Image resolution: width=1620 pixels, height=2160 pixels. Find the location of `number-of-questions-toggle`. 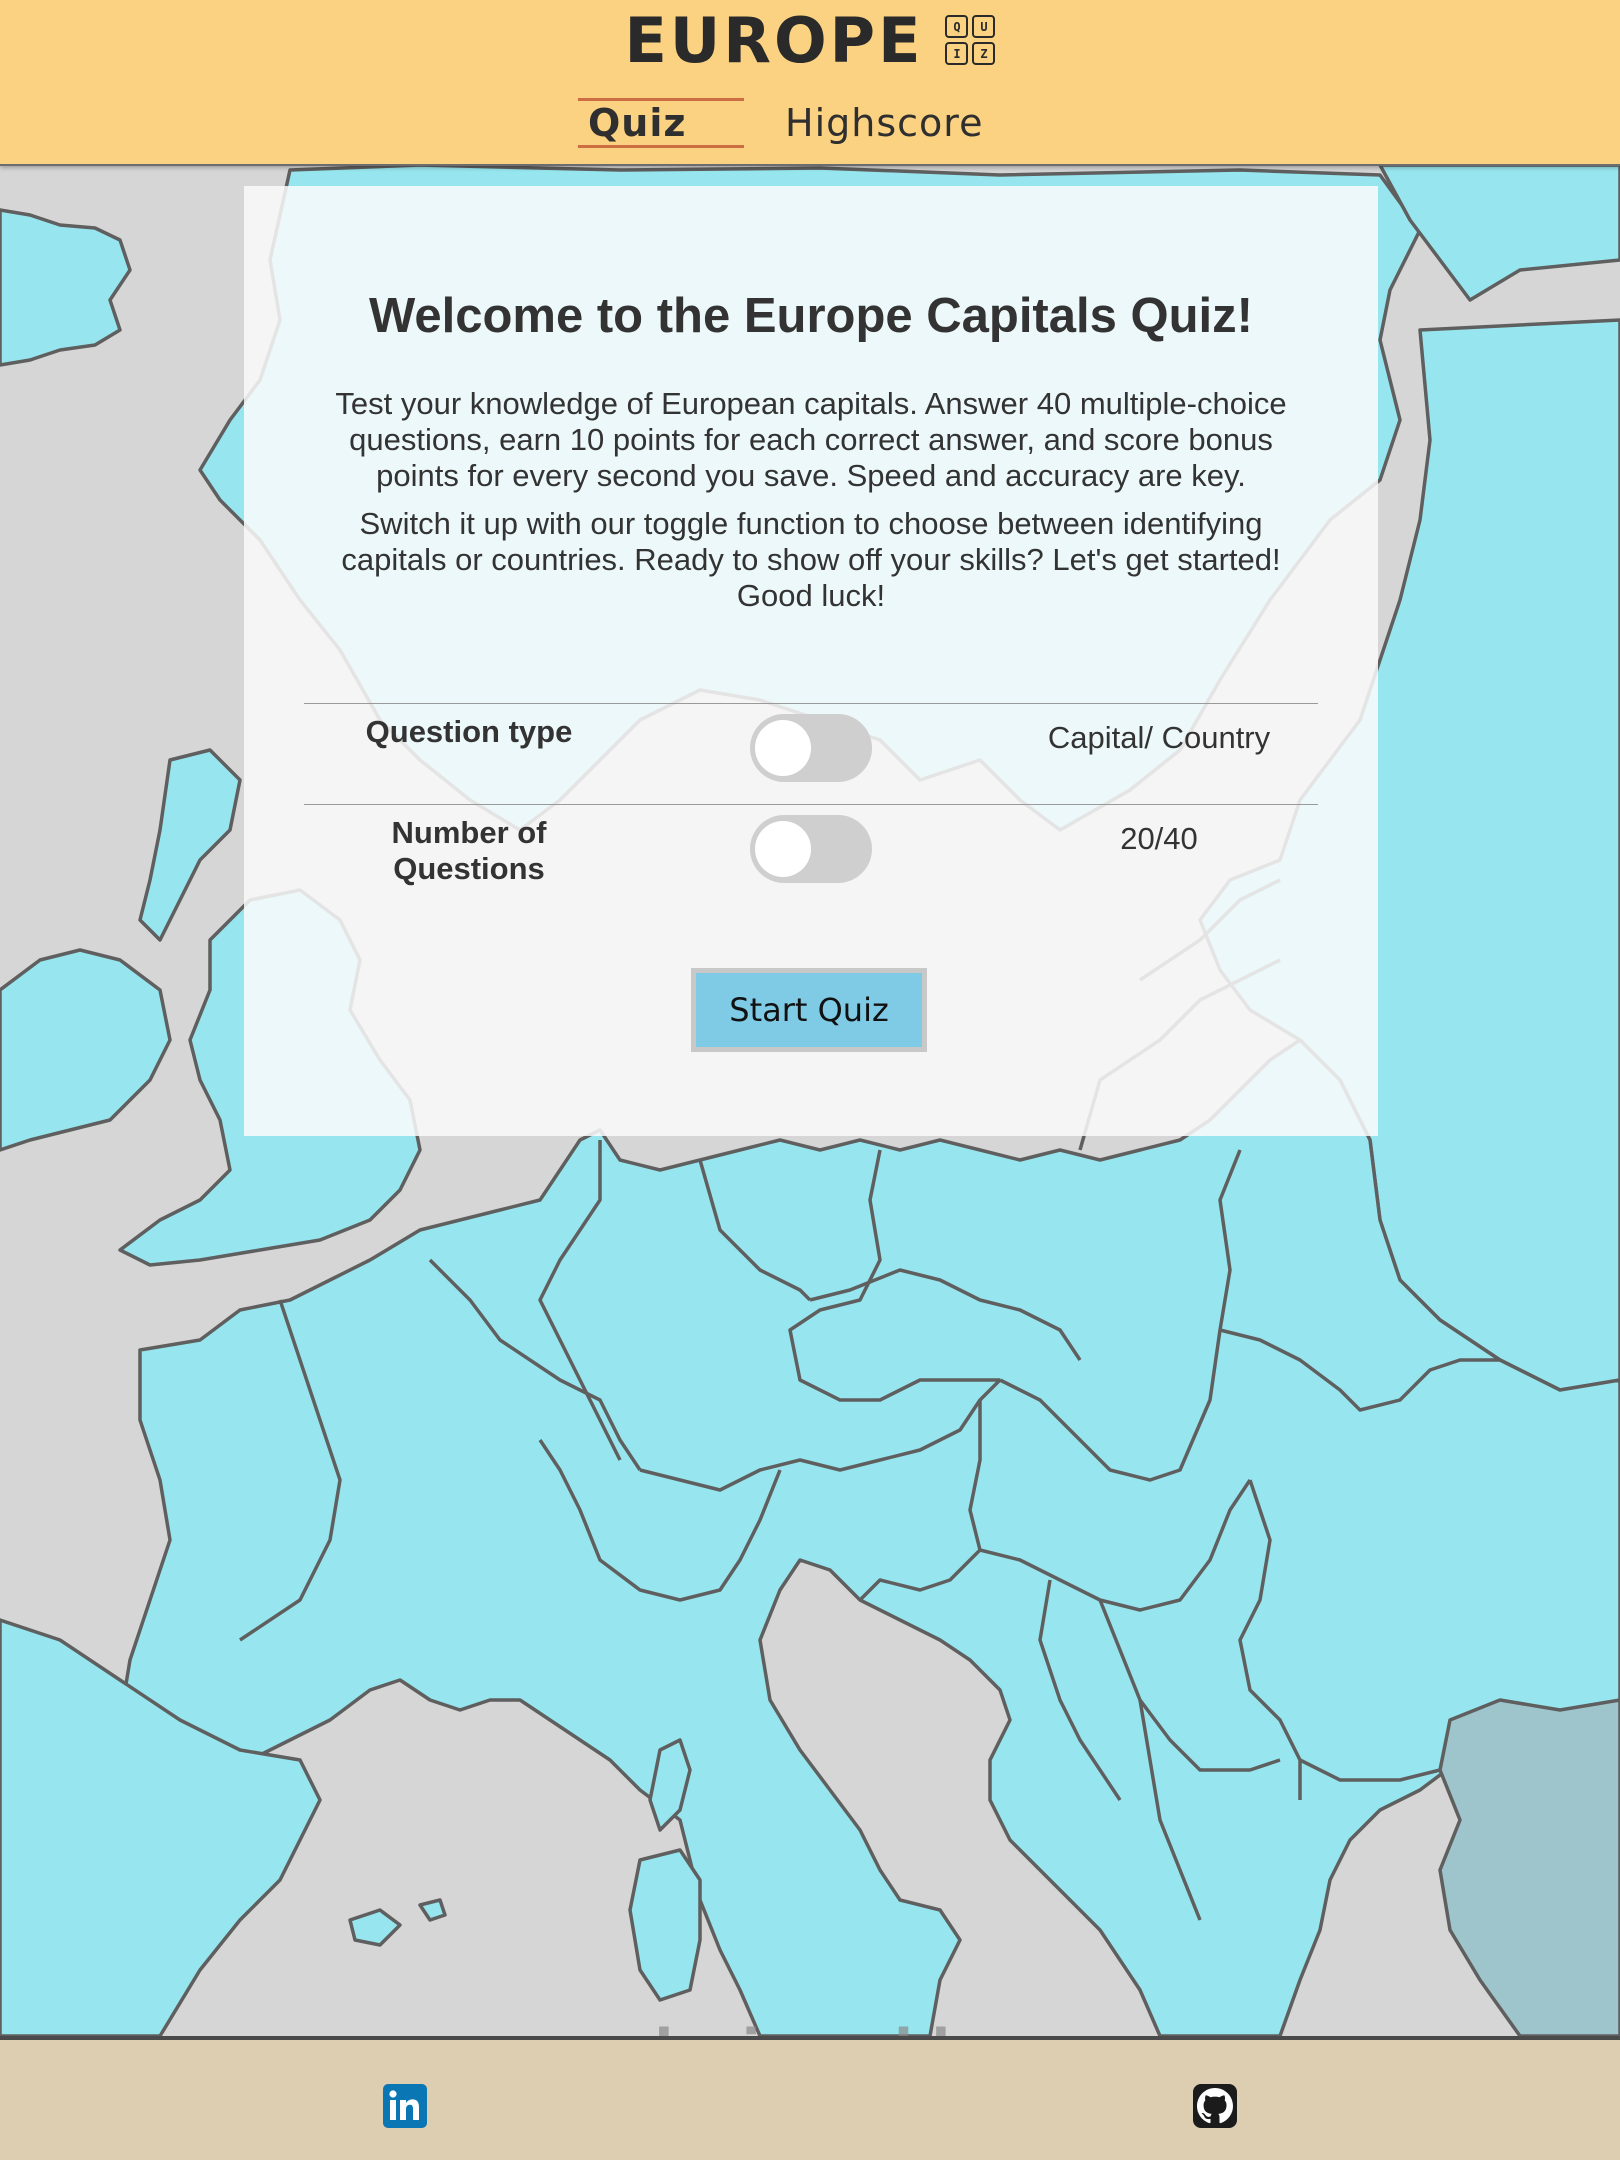

number-of-questions-toggle is located at coordinates (811, 849).